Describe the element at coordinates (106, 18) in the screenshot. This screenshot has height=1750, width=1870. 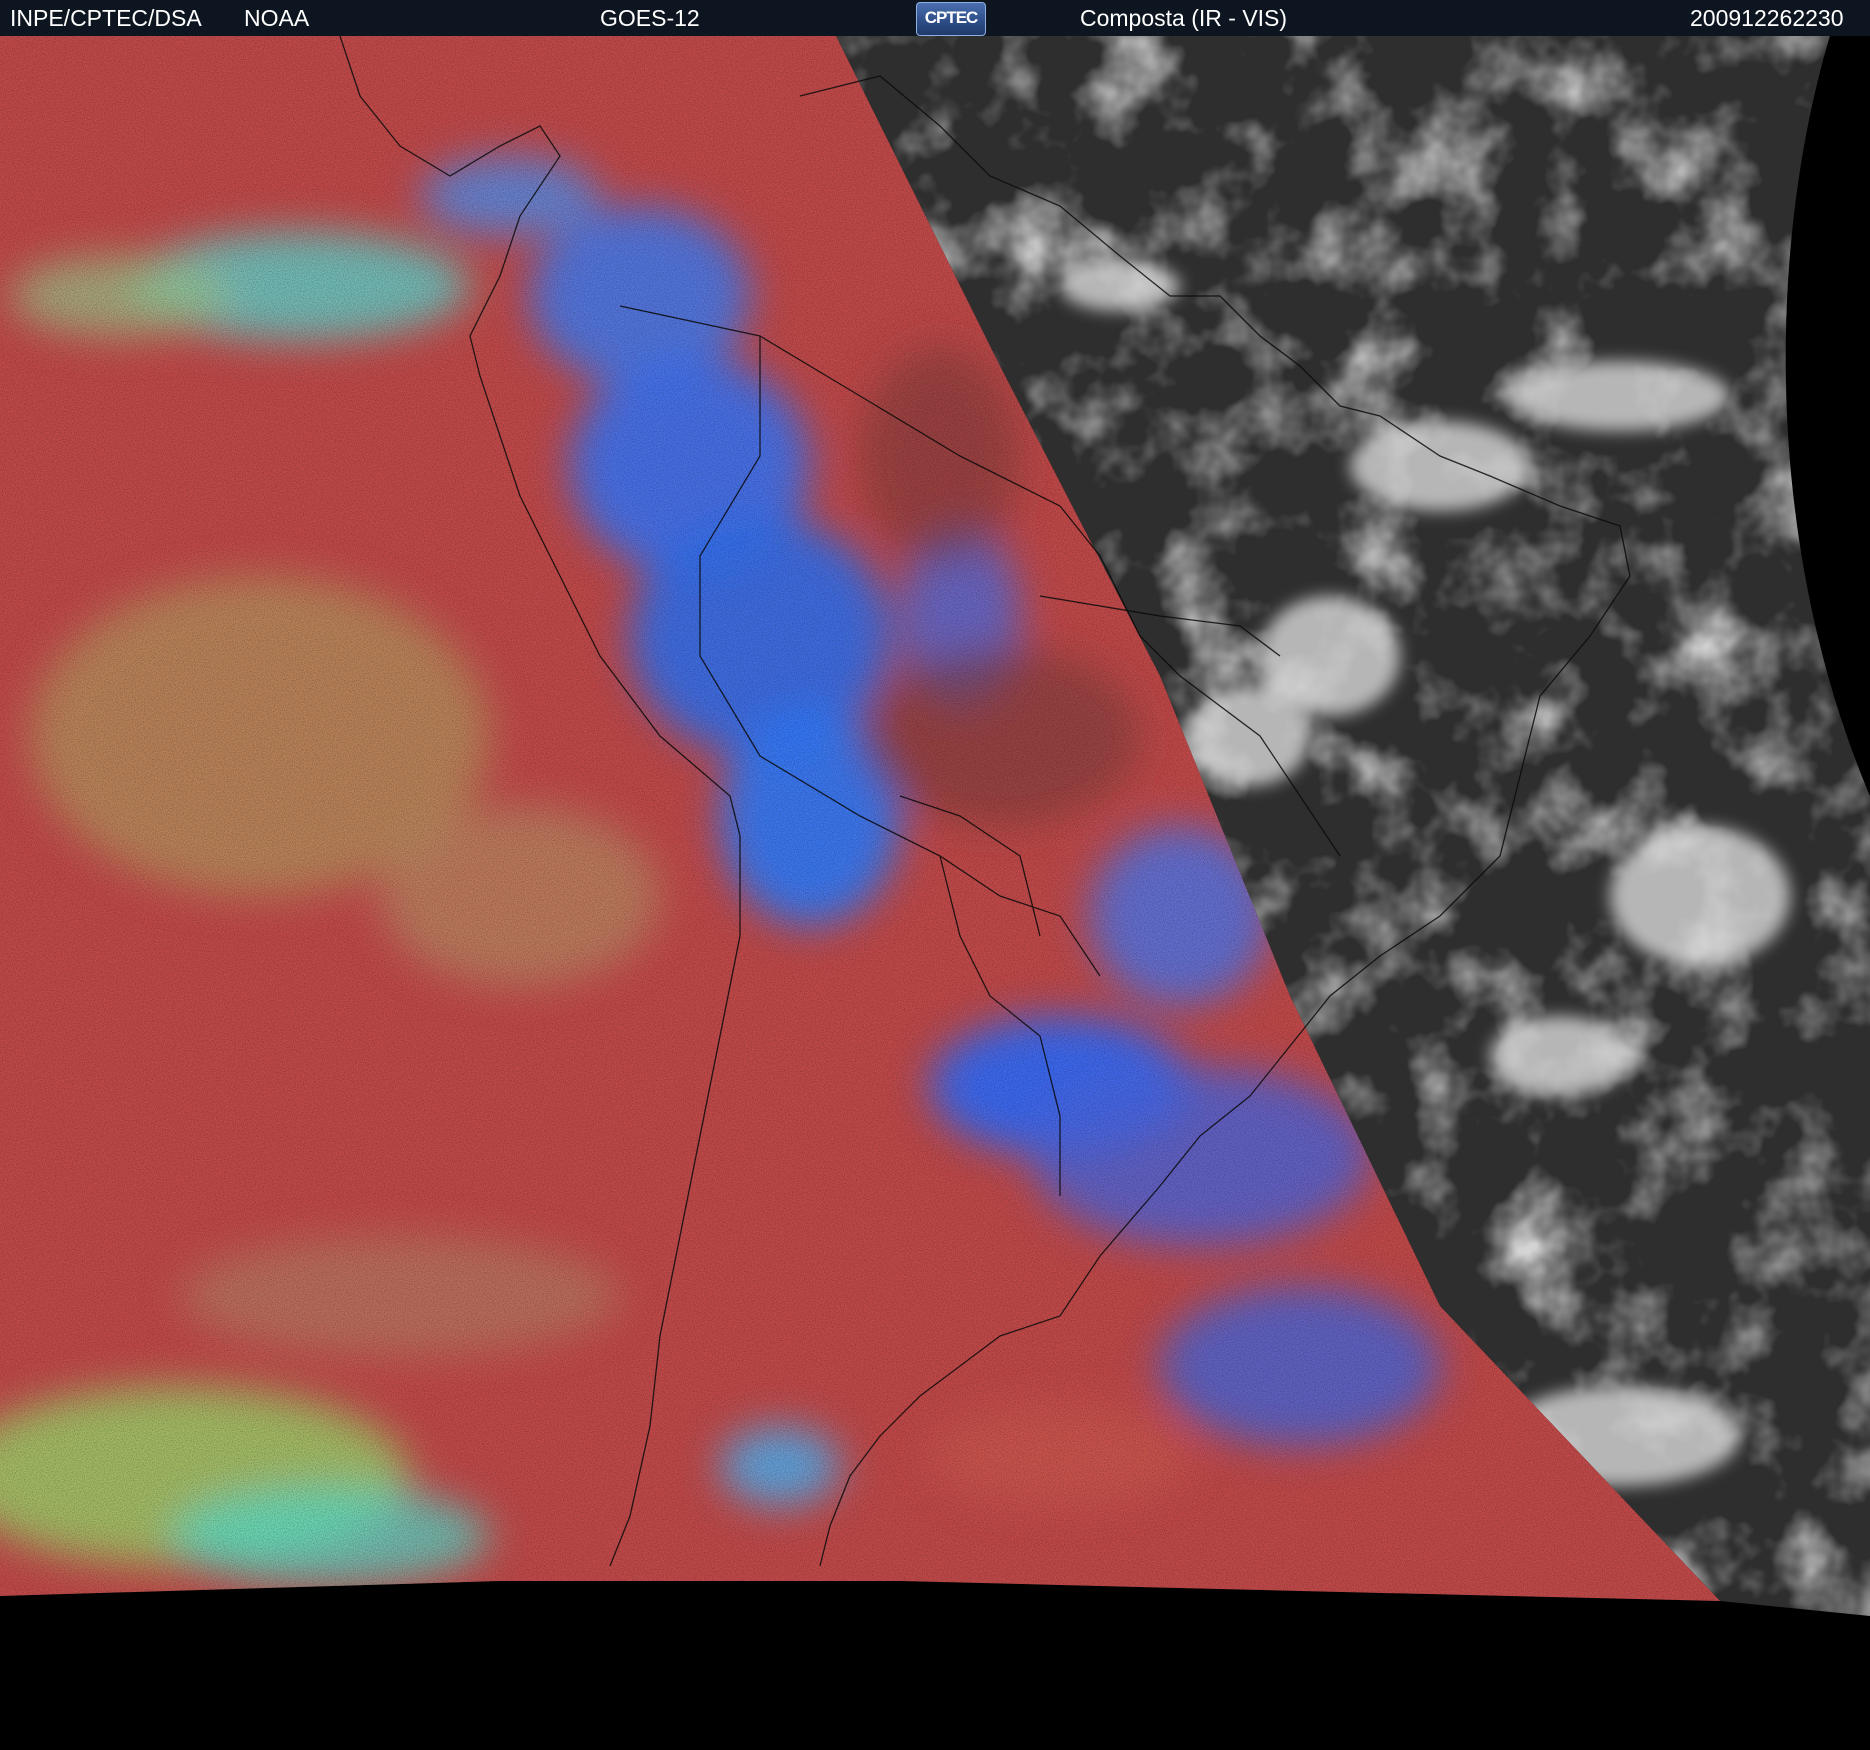
I see `source-label: INPE/CPTEC/DSA` at that location.